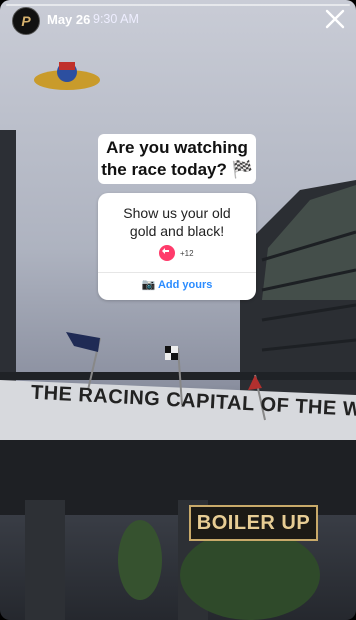 This screenshot has height=620, width=356. What do you see at coordinates (116, 19) in the screenshot?
I see `story-time: 9:30 AM` at bounding box center [116, 19].